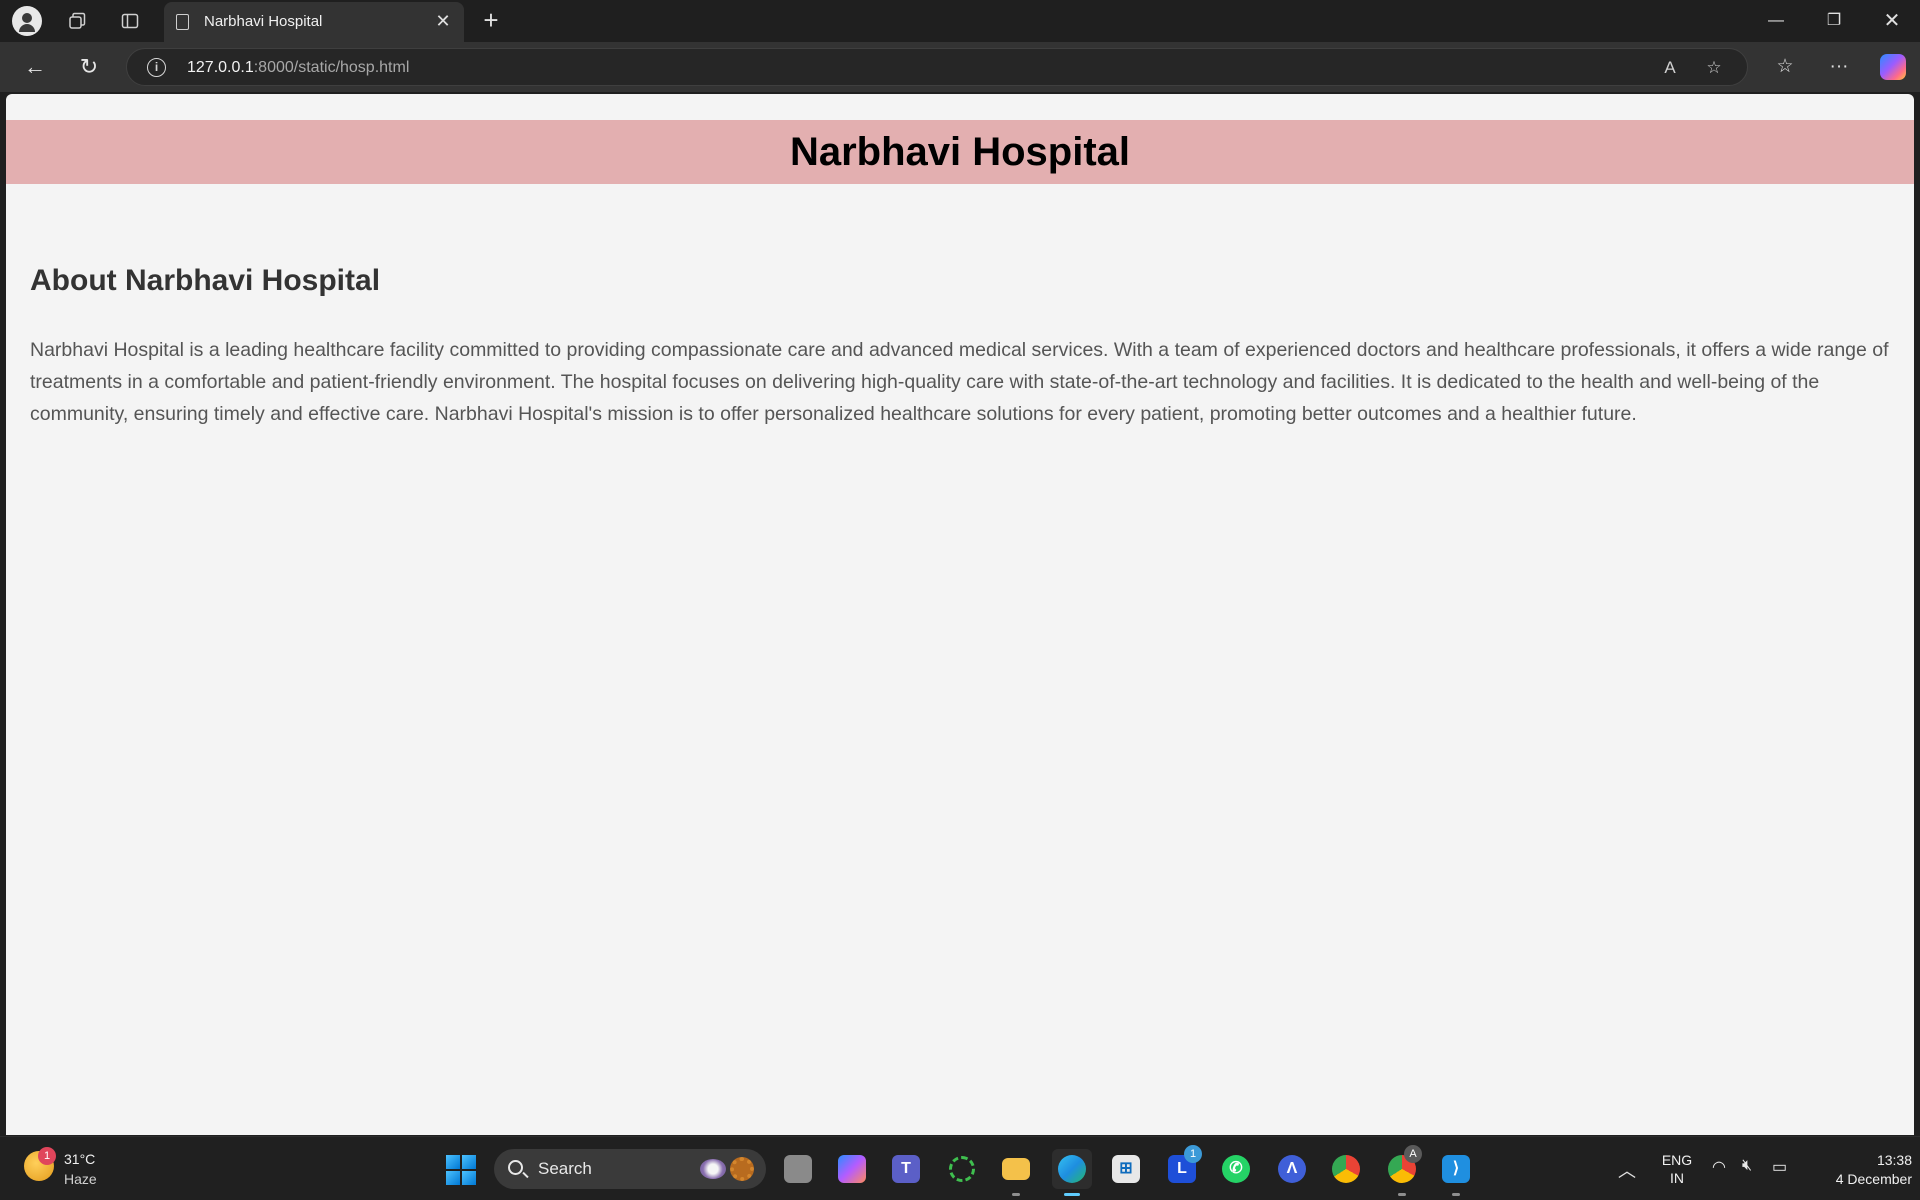 The width and height of the screenshot is (1920, 1200). What do you see at coordinates (1776, 21) in the screenshot?
I see `minimize-window-icon: —` at bounding box center [1776, 21].